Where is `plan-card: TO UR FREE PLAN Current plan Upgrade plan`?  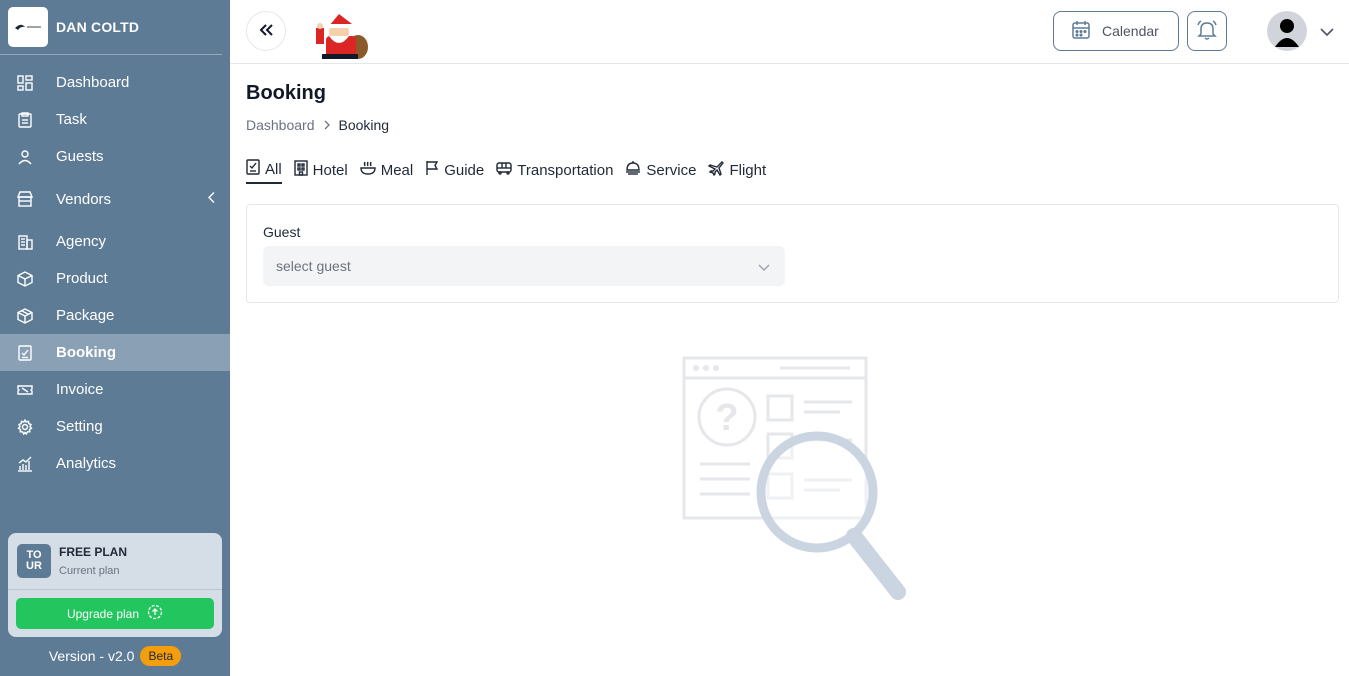
plan-card: TO UR FREE PLAN Current plan Upgrade plan is located at coordinates (115, 585).